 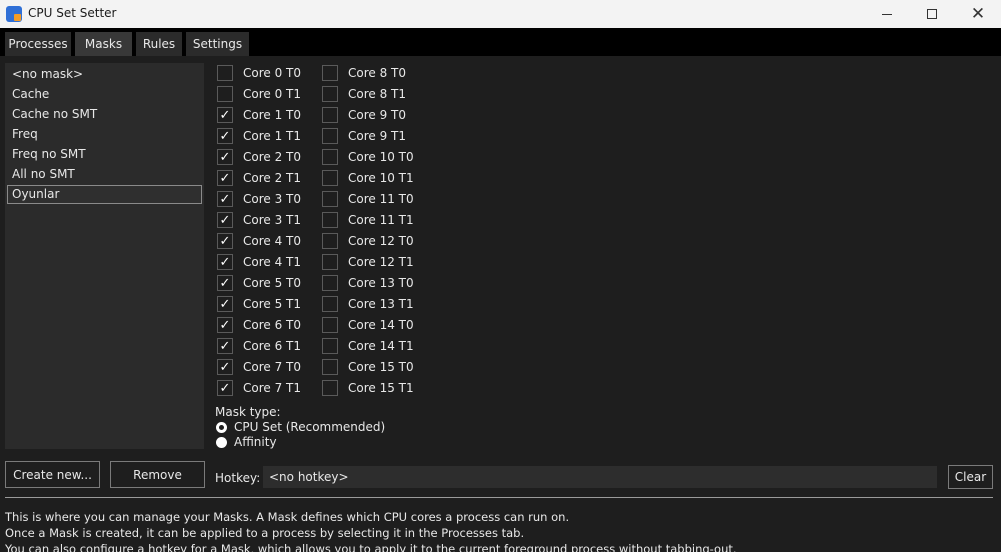 What do you see at coordinates (368, 325) in the screenshot?
I see `core-checkbox-row: Core 14 T0` at bounding box center [368, 325].